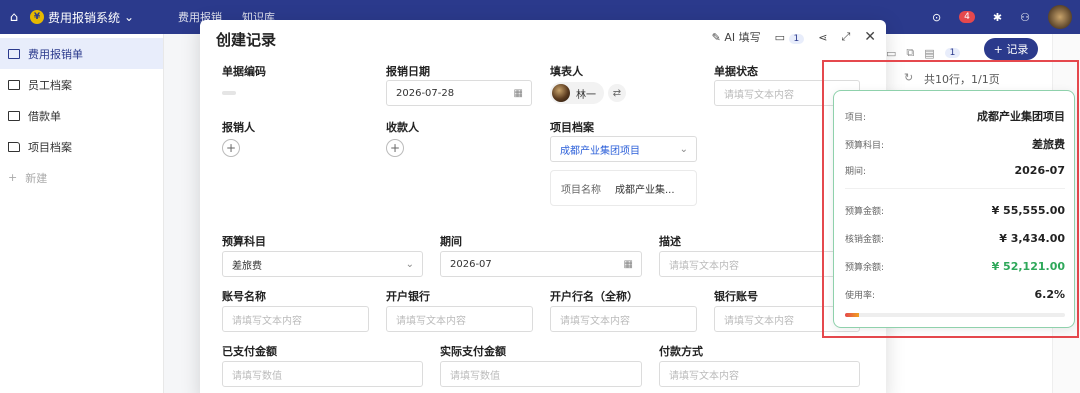  I want to click on project-select: 成都产业集团项目 ⌄, so click(623, 149).